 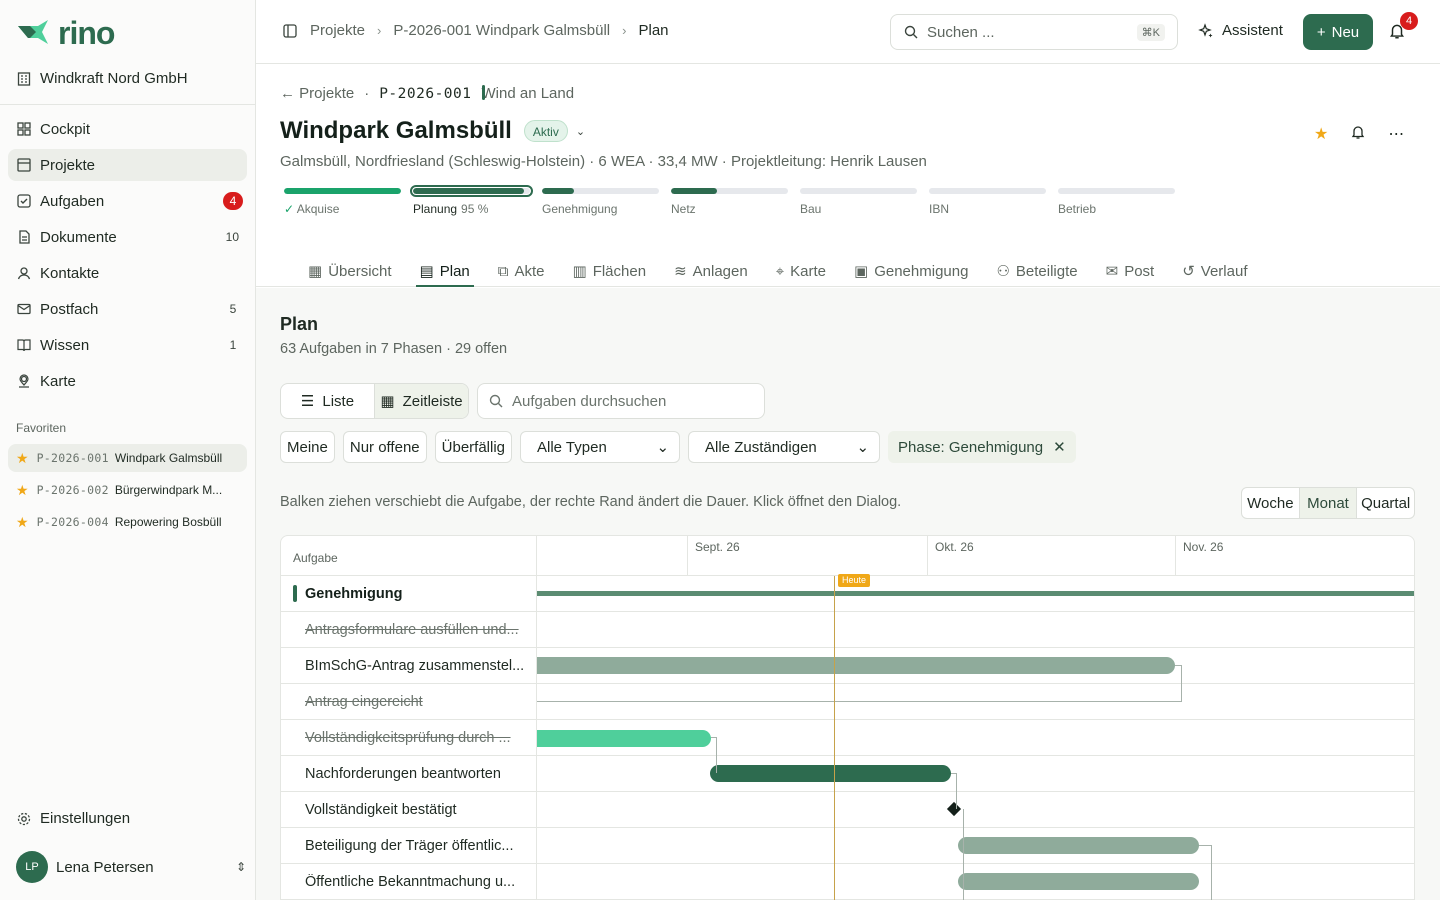 I want to click on nav-item-karte: Karte, so click(x=127, y=381).